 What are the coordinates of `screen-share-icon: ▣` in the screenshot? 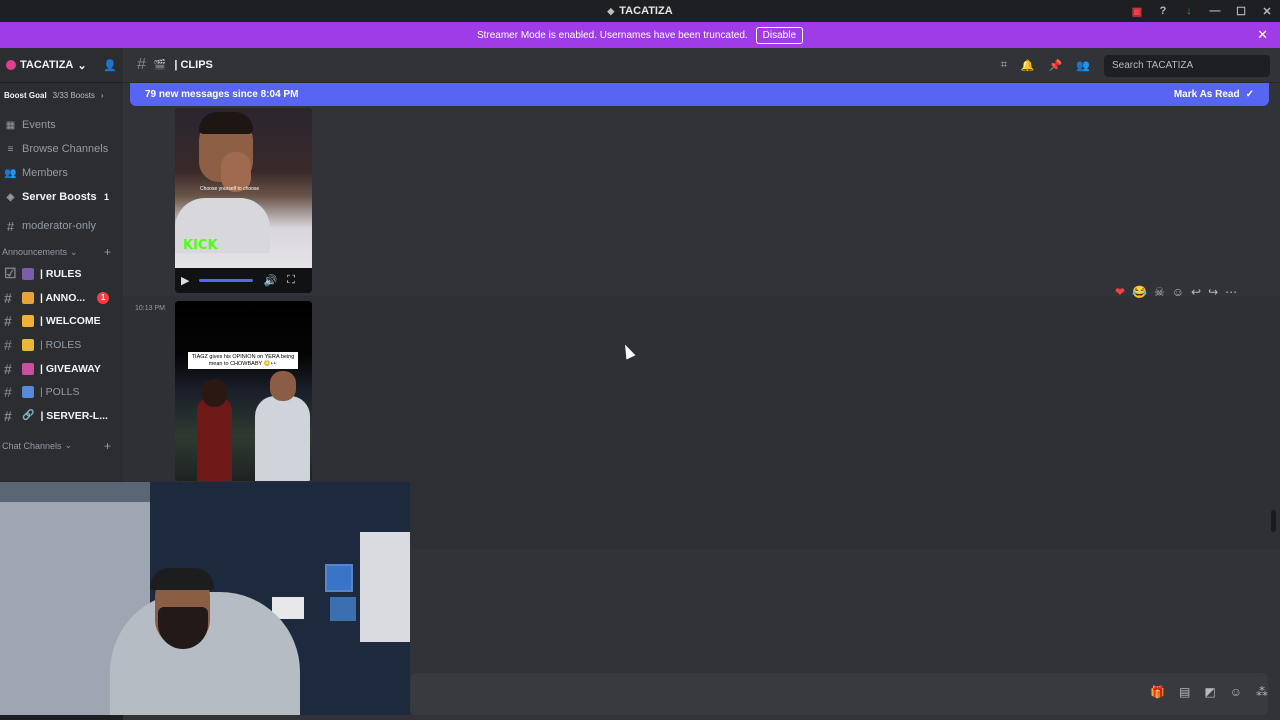 It's located at (1137, 11).